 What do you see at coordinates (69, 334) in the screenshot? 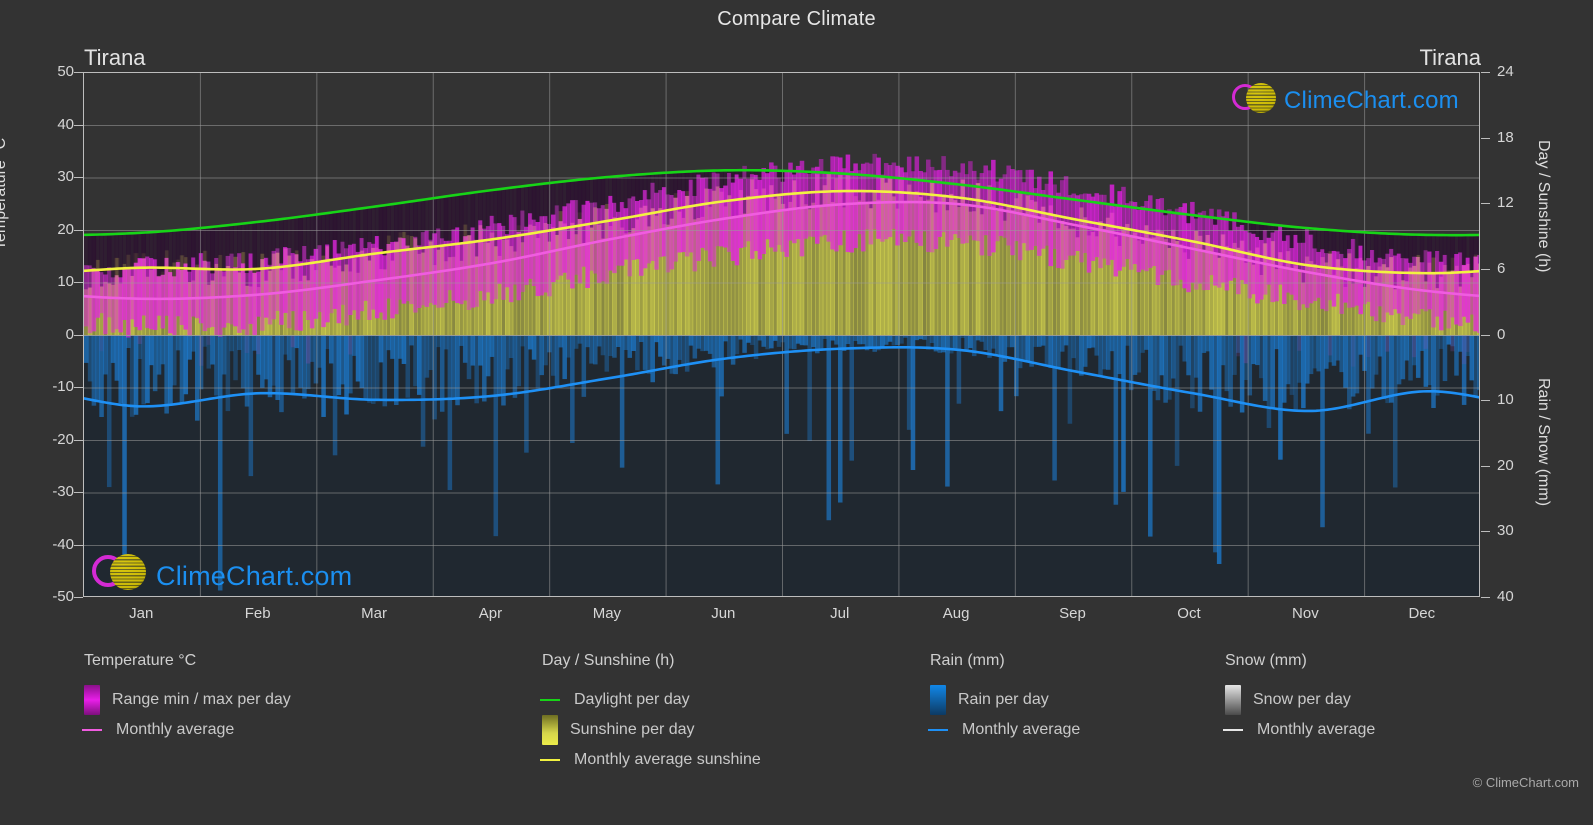
I see `left-axis-tick: 0` at bounding box center [69, 334].